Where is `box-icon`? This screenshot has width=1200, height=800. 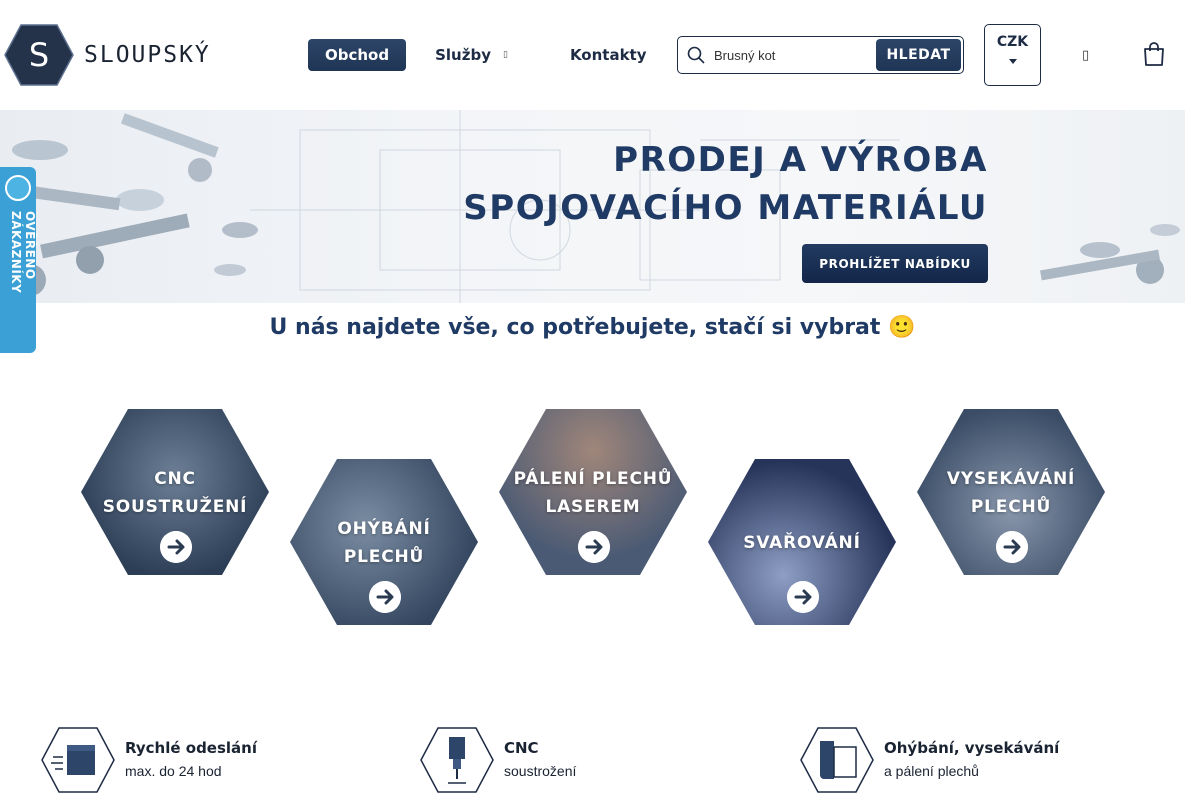
box-icon is located at coordinates (78, 760).